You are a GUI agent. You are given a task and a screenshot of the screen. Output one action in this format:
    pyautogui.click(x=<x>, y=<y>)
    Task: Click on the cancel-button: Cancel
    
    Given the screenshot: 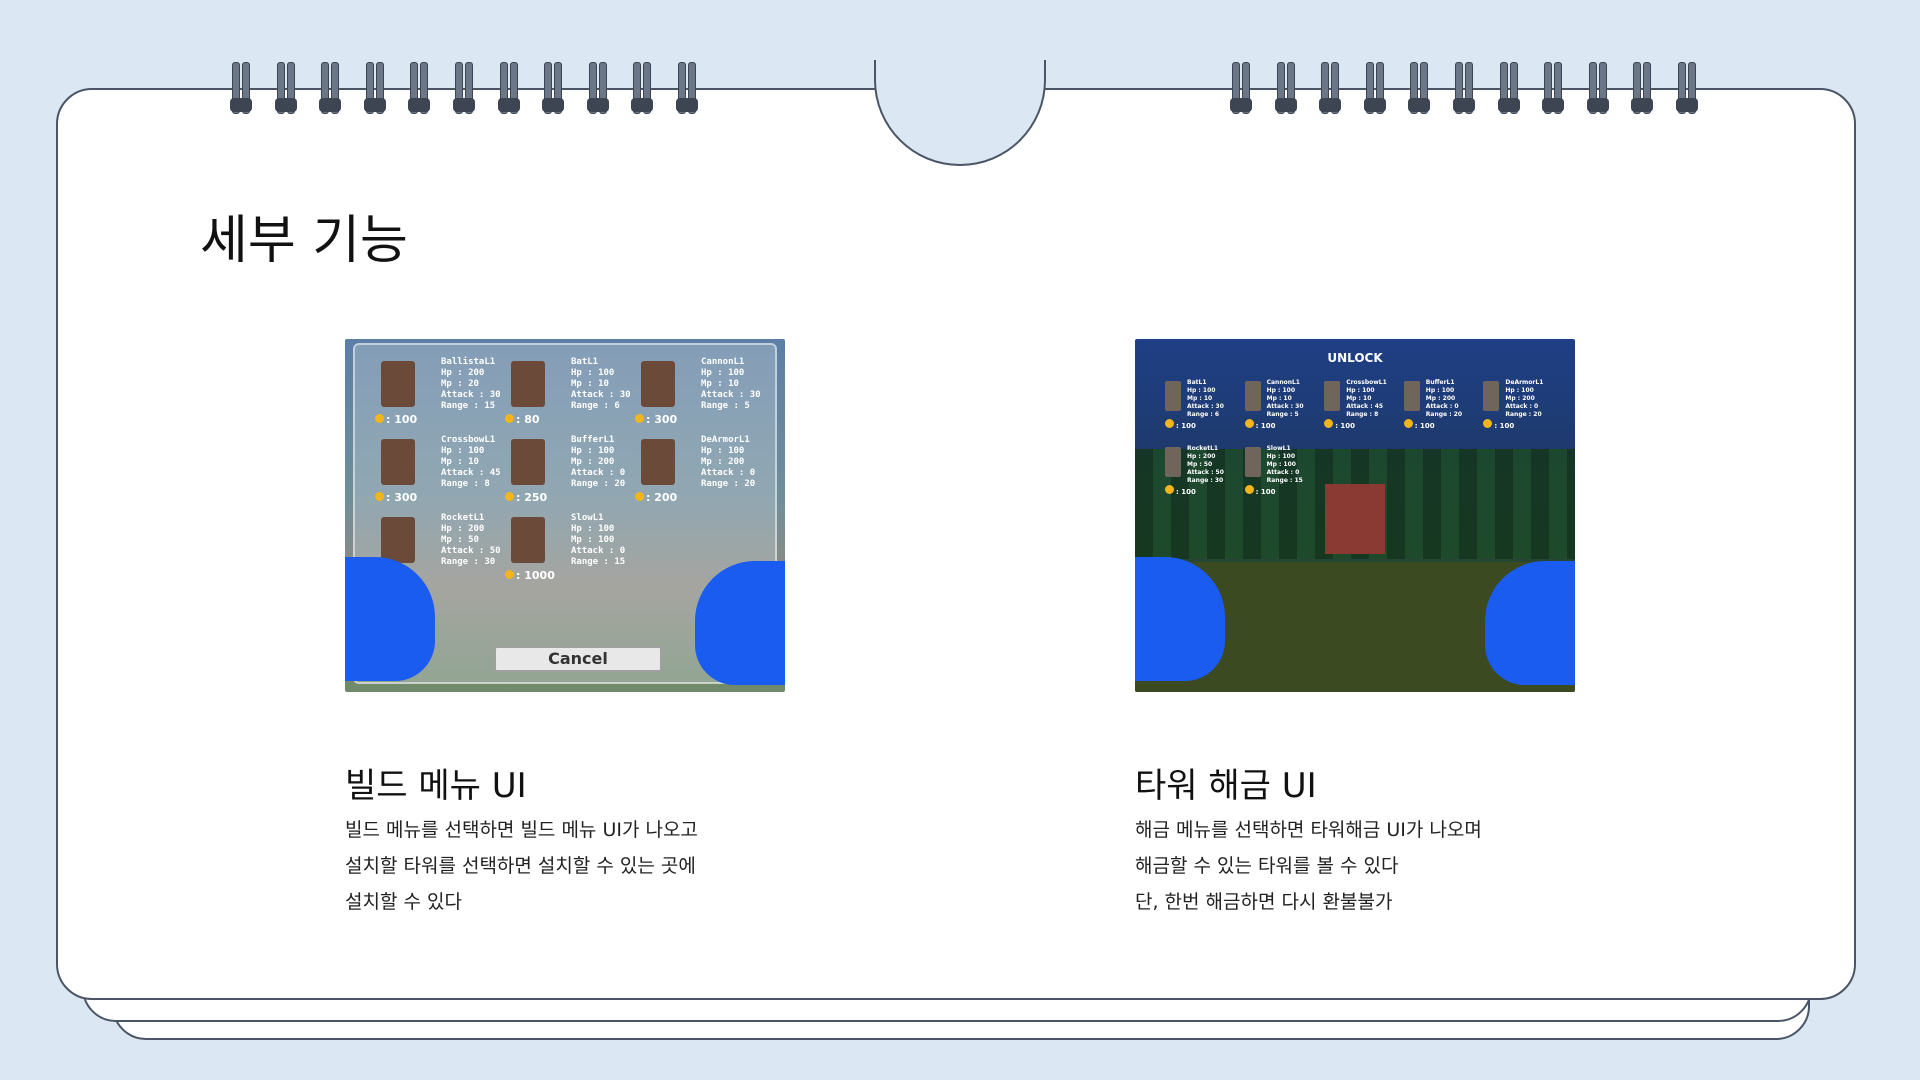 What is the action you would take?
    pyautogui.click(x=578, y=659)
    